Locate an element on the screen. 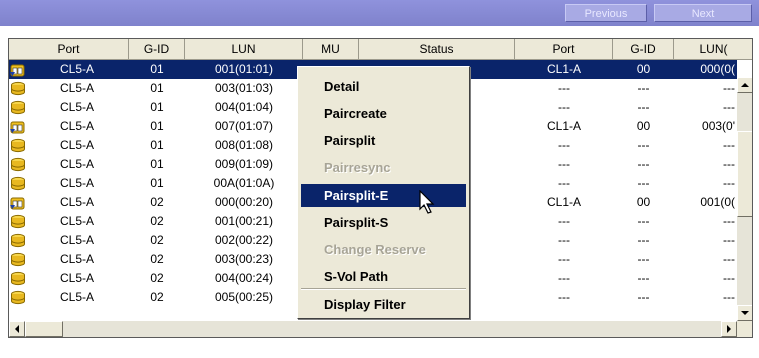 The height and width of the screenshot is (358, 759). menu-item-pairsplit: Pairsplit is located at coordinates (383, 140).